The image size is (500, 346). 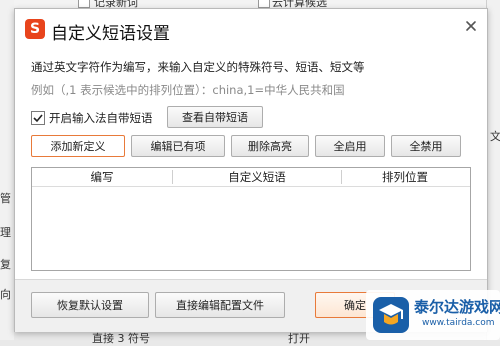 What do you see at coordinates (264, 4) in the screenshot?
I see `bg-checkbox-cloud-candidates` at bounding box center [264, 4].